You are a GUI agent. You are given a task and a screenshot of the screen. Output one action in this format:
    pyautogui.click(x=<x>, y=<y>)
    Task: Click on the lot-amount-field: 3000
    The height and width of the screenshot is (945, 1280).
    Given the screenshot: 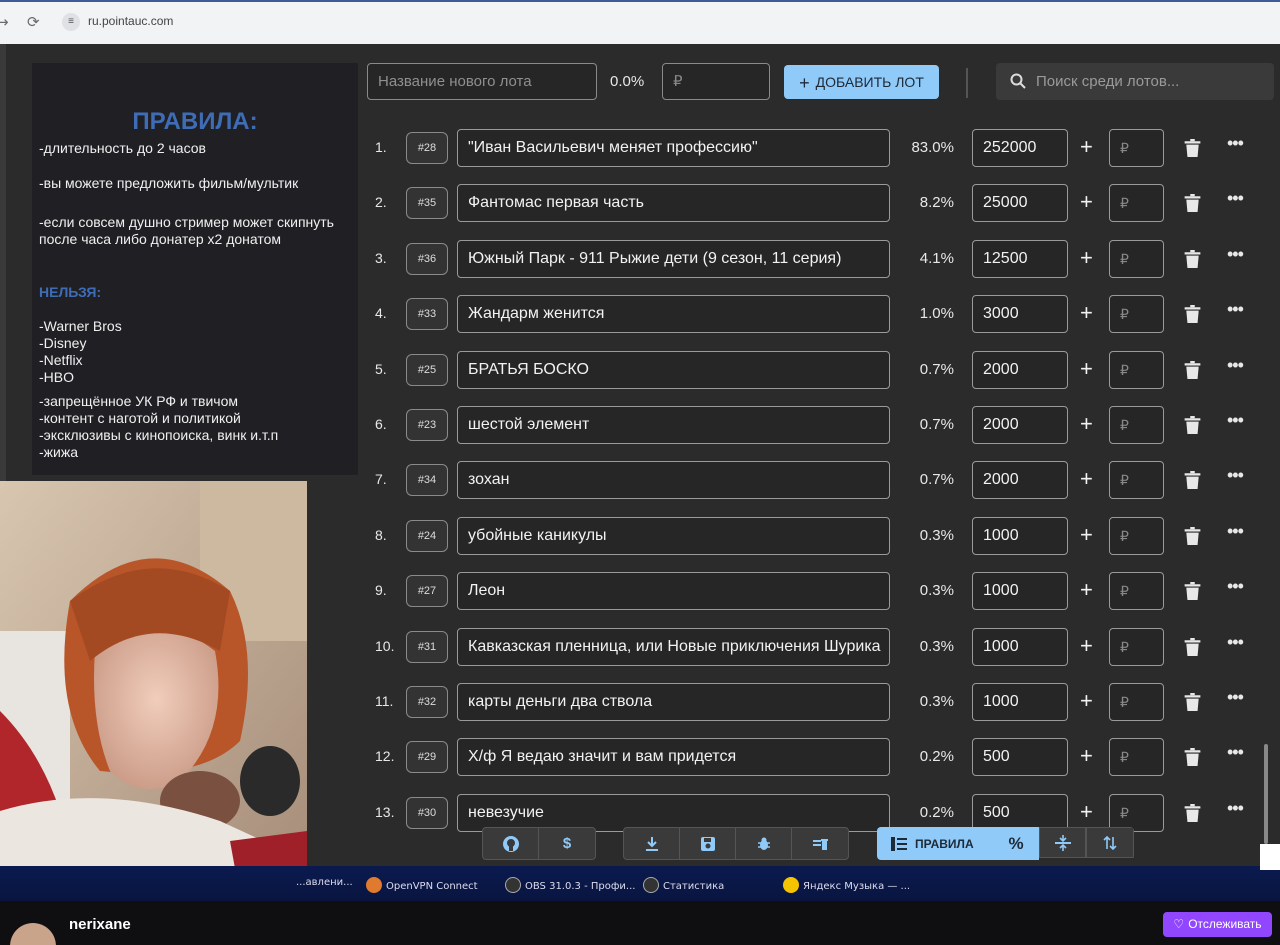 What is the action you would take?
    pyautogui.click(x=1020, y=314)
    